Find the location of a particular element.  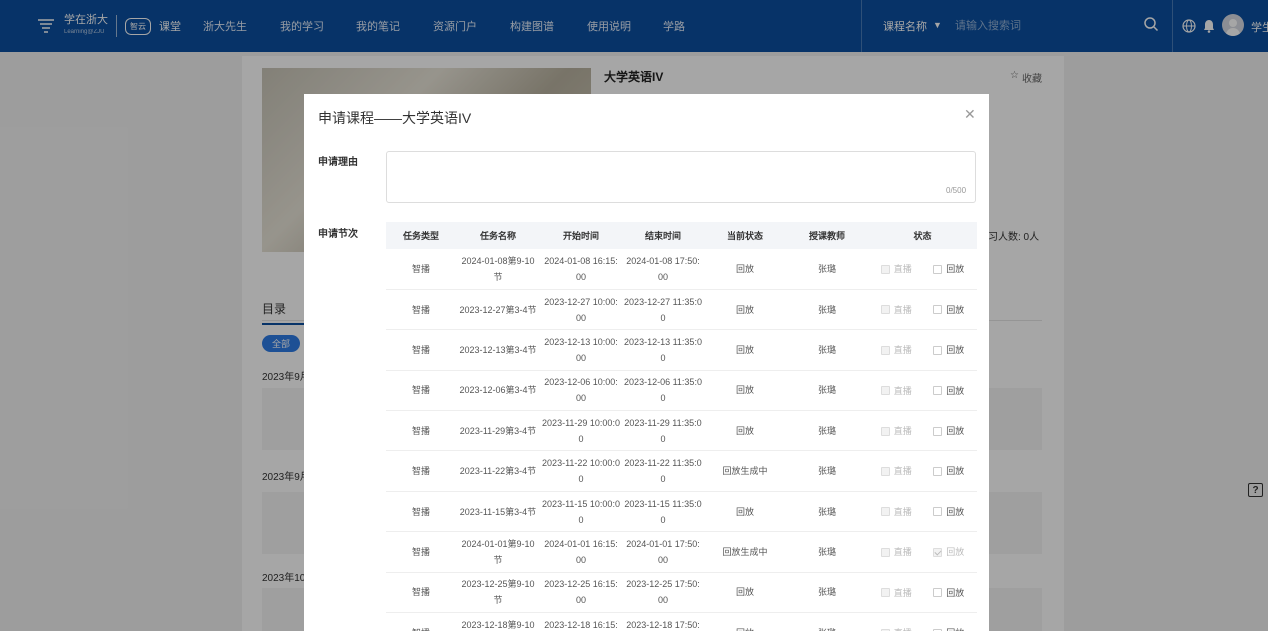

close-icon: ✕ is located at coordinates (970, 114).